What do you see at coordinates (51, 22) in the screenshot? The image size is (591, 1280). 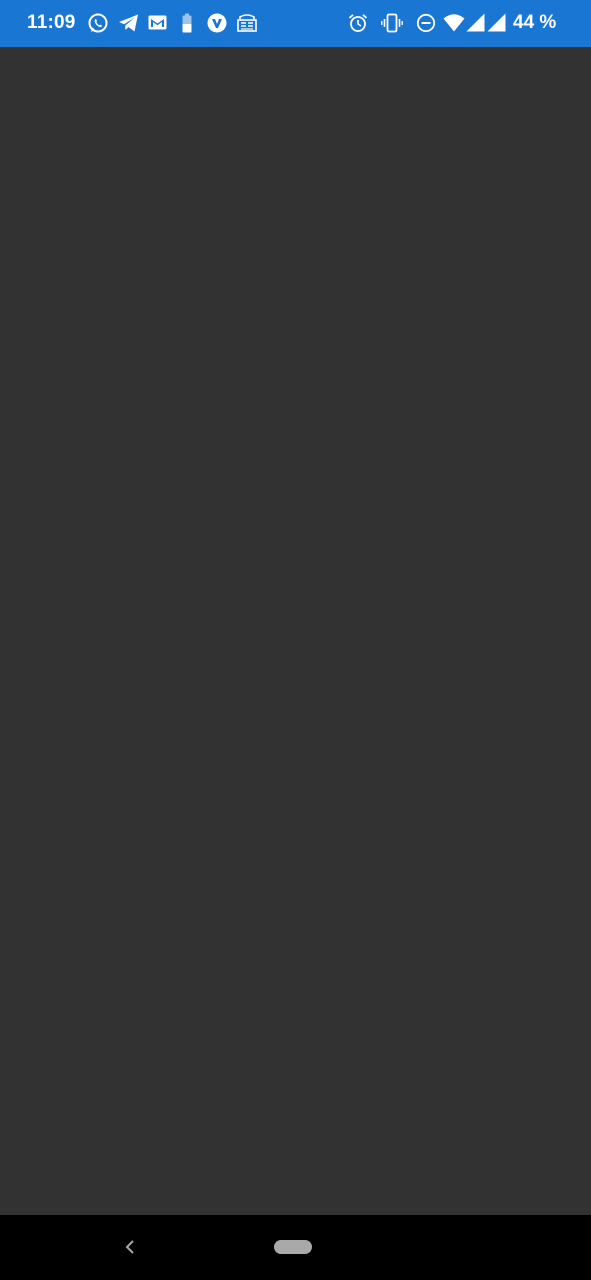 I see `status-time: 11:09` at bounding box center [51, 22].